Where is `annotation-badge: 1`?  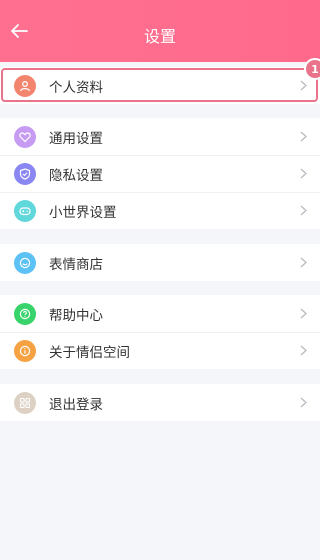
annotation-badge: 1 is located at coordinates (312, 69).